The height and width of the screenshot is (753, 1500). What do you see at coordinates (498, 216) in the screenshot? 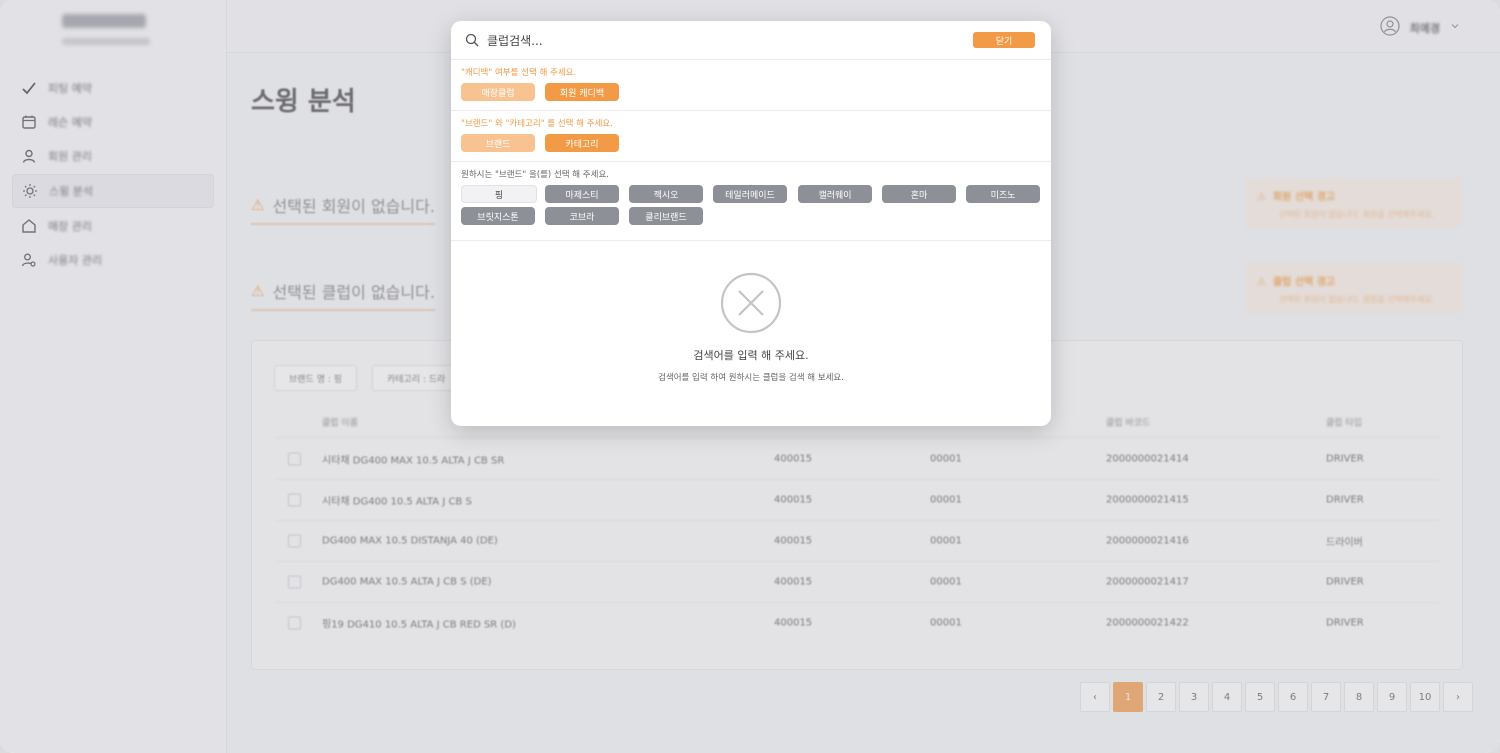
I see `brand-button-bridgestone: 브릿지스톤` at bounding box center [498, 216].